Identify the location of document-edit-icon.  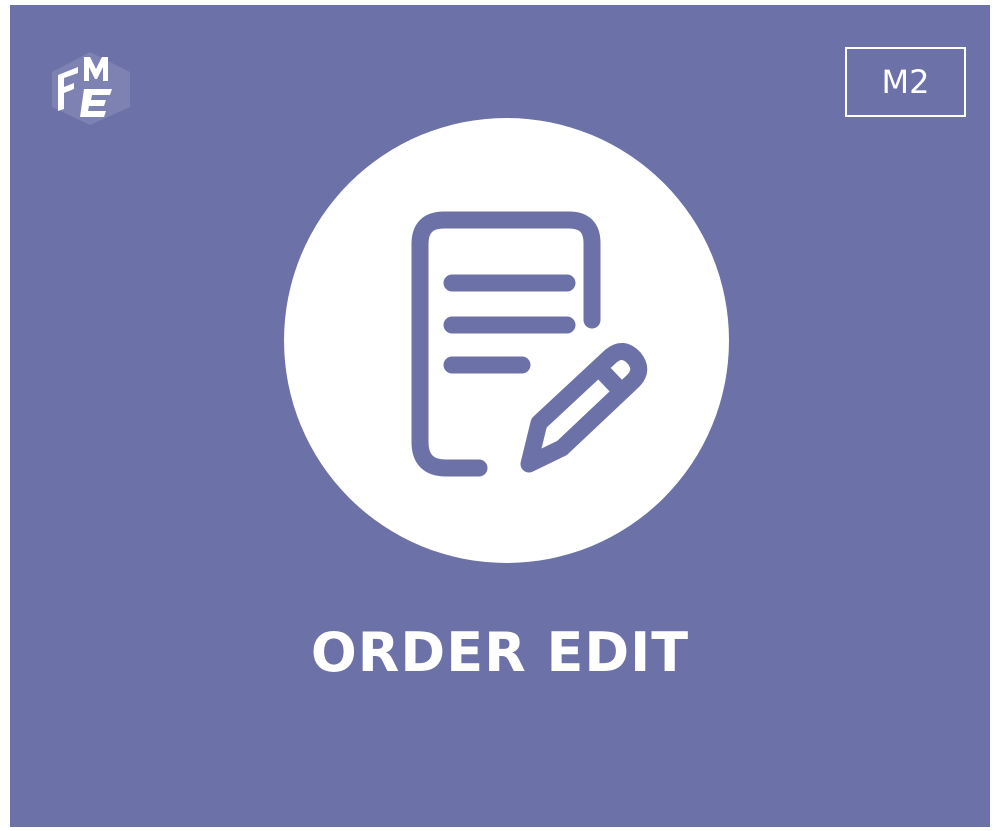
(529, 344).